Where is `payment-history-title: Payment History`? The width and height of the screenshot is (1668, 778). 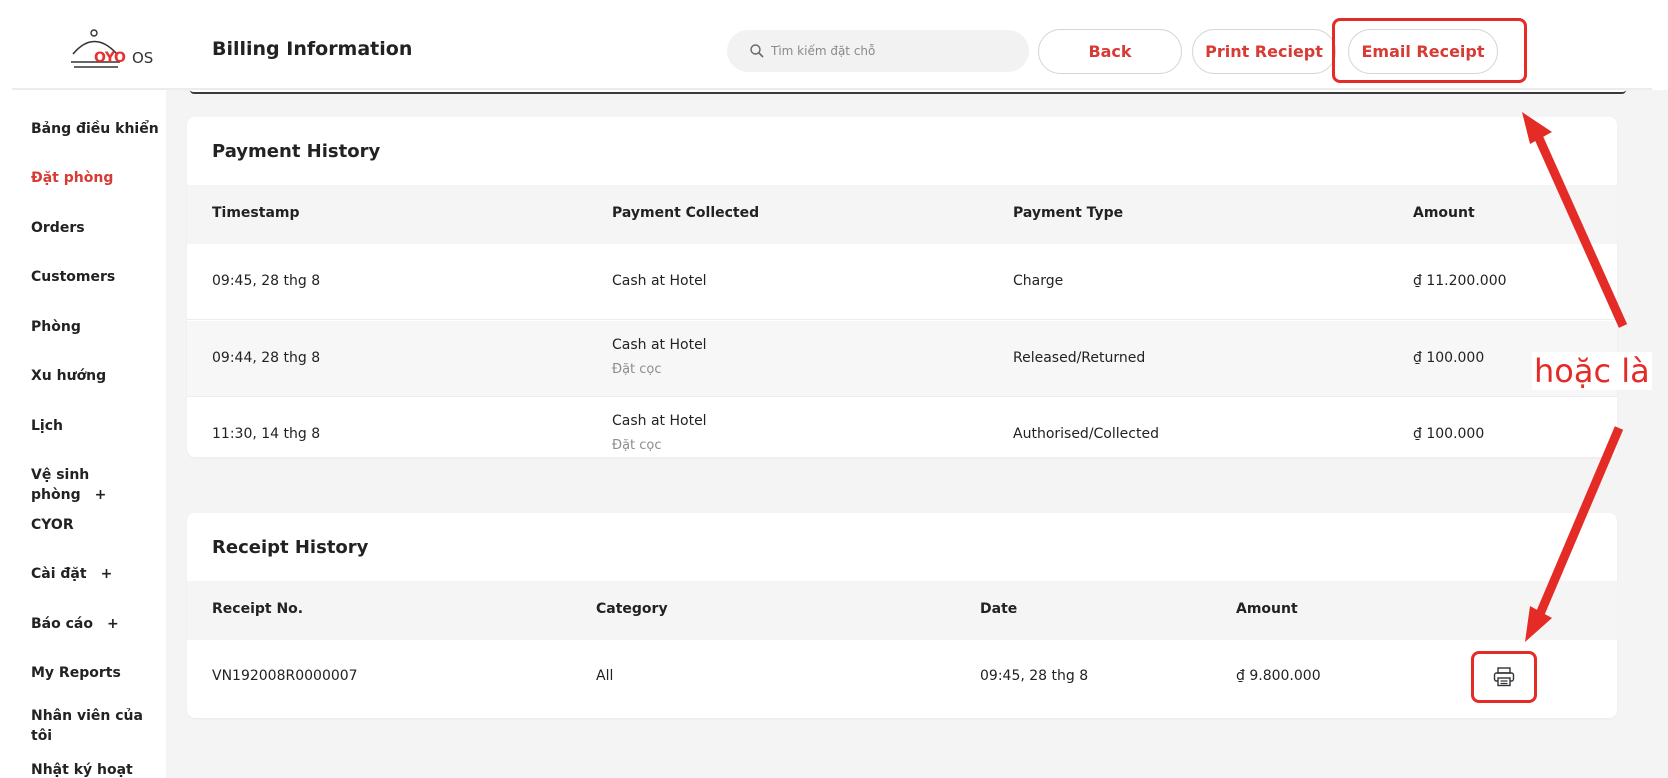 payment-history-title: Payment History is located at coordinates (296, 151).